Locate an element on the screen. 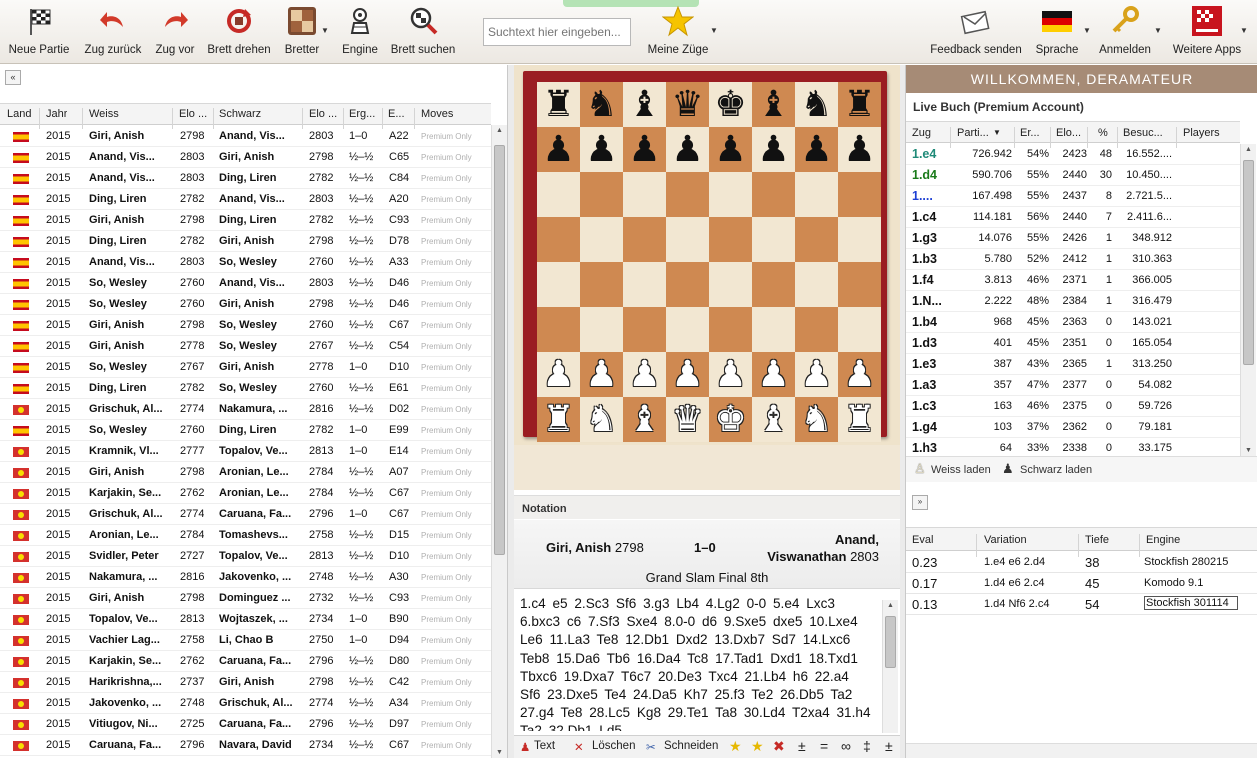  black-piece: ♚ is located at coordinates (730, 104).